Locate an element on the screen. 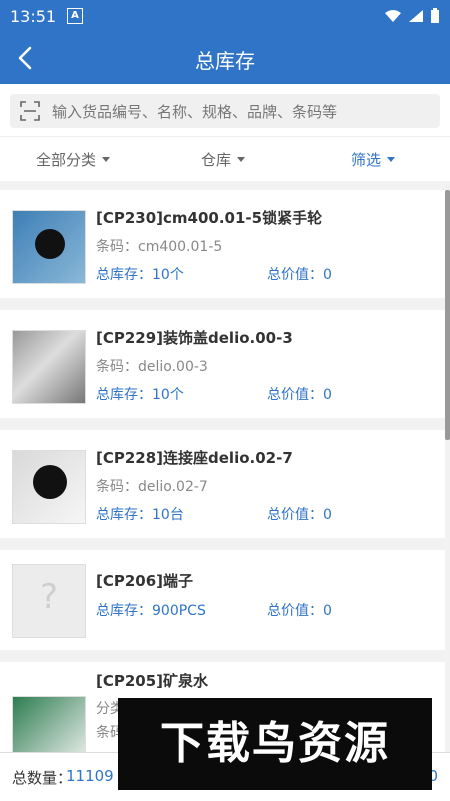 This screenshot has width=450, height=801. warehouse-filter-label: 仓库 is located at coordinates (216, 160).